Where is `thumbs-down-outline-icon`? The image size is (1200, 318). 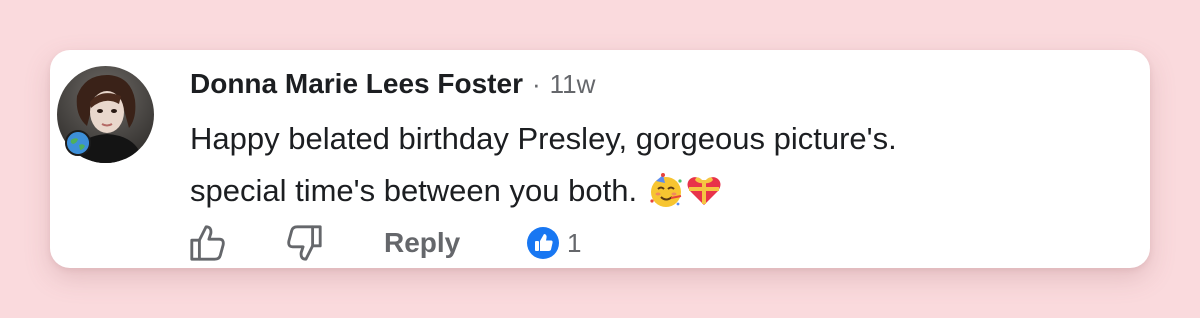 thumbs-down-outline-icon is located at coordinates (304, 243).